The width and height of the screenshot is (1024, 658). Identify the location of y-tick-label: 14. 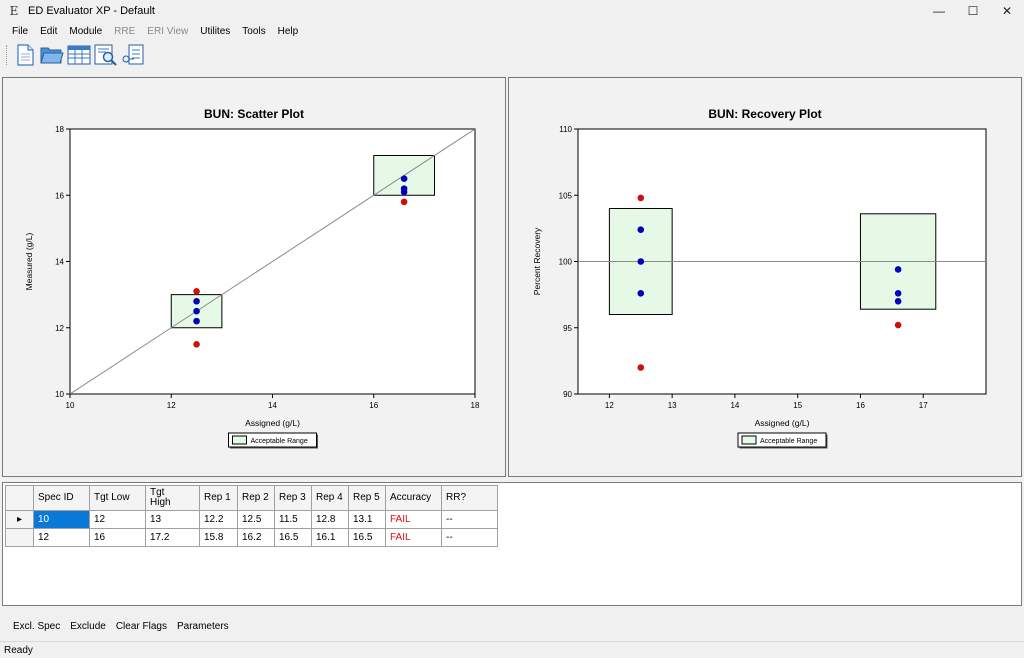
(59, 262).